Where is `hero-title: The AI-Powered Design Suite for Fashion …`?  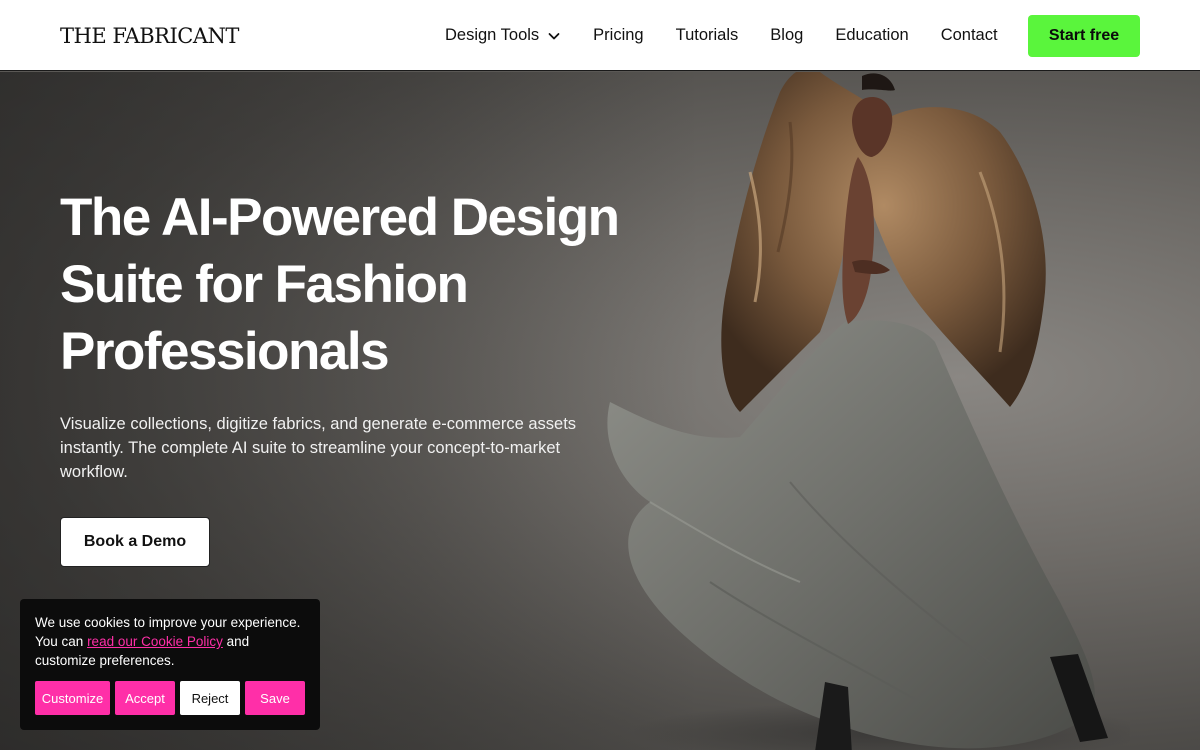 hero-title: The AI-Powered Design Suite for Fashion … is located at coordinates (340, 284).